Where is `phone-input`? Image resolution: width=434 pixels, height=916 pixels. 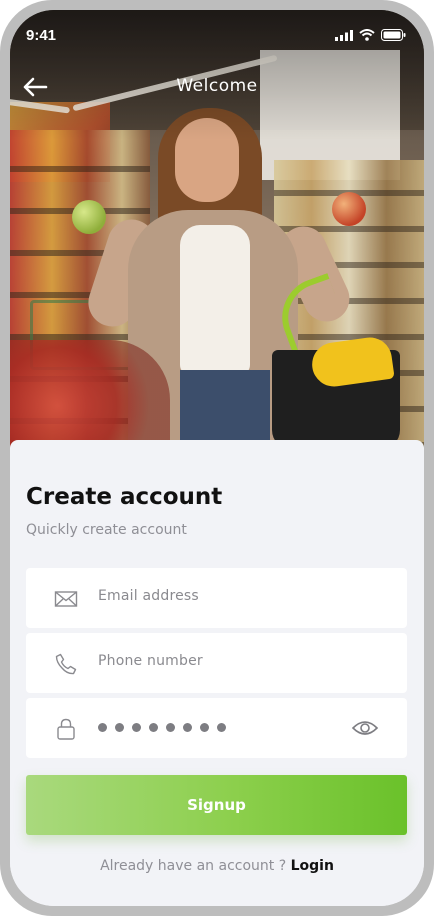
phone-input is located at coordinates (233, 661).